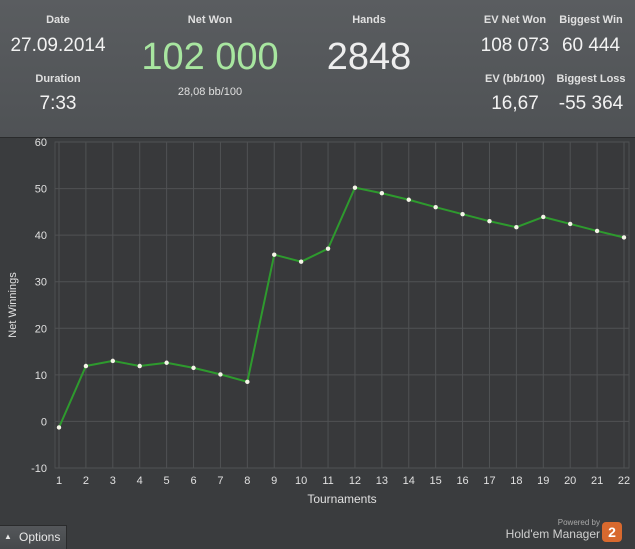  I want to click on net-won-label: Net Won, so click(210, 20).